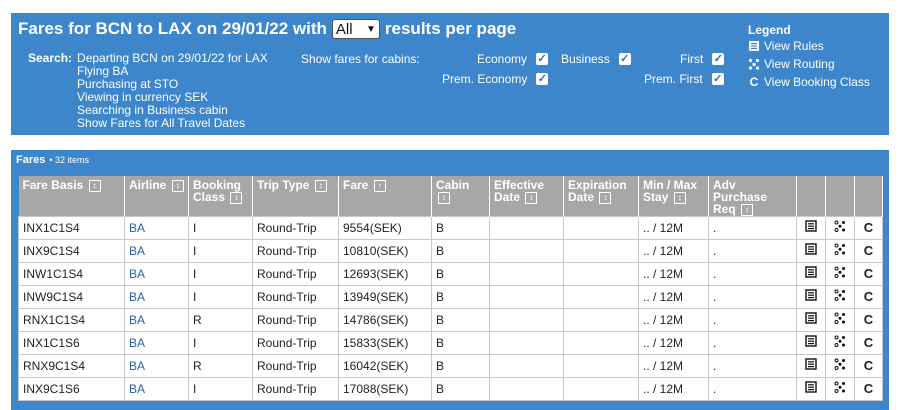  Describe the element at coordinates (740, 191) in the screenshot. I see `col-adv-label: Adv Purchase` at that location.